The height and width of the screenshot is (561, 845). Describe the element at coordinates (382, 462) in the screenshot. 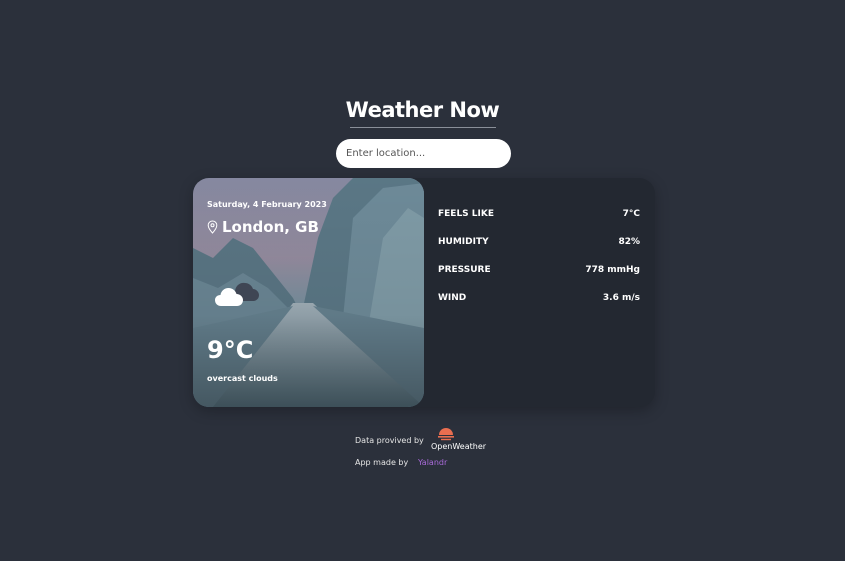

I see `app-made-by-text: App made by` at that location.